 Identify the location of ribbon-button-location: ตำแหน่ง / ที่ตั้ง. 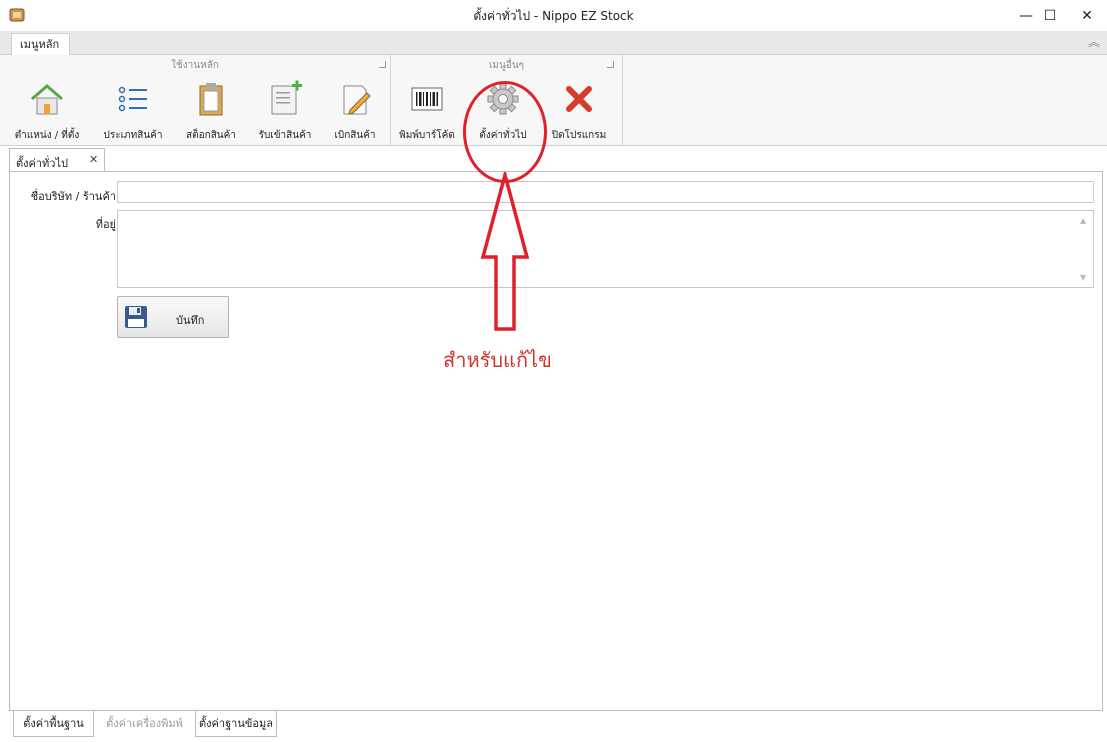
(47, 110).